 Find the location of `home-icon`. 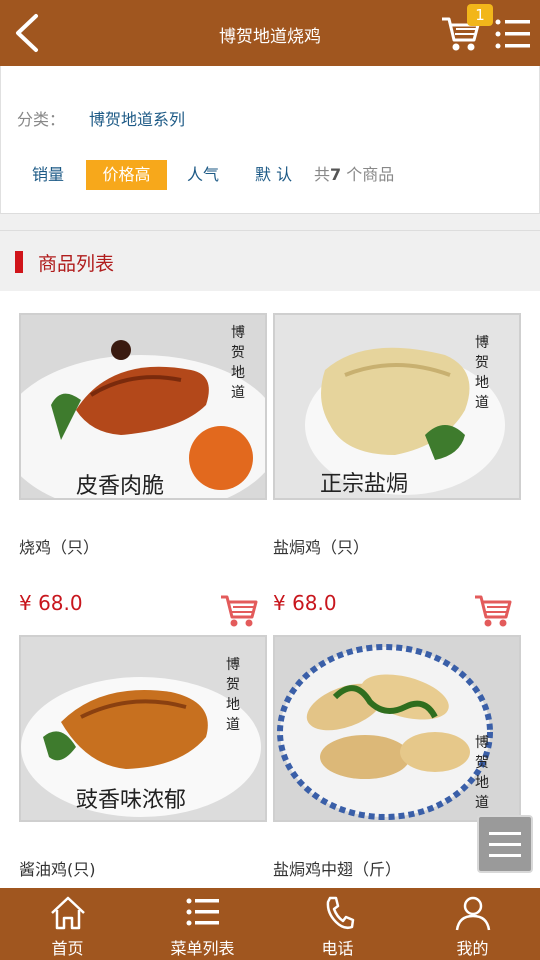

home-icon is located at coordinates (68, 913).